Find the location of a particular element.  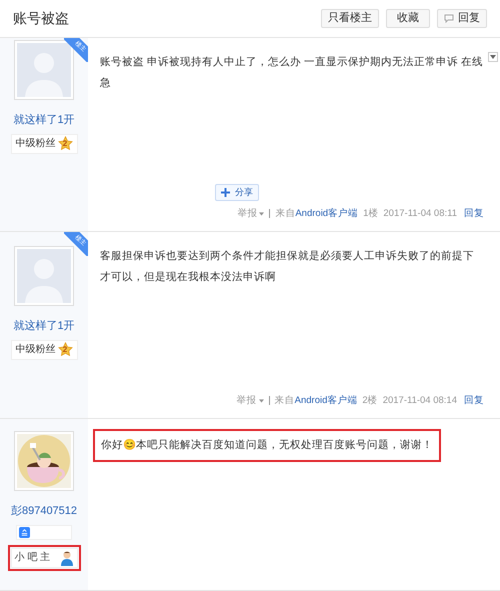

floor-number: 1楼 is located at coordinates (370, 213).